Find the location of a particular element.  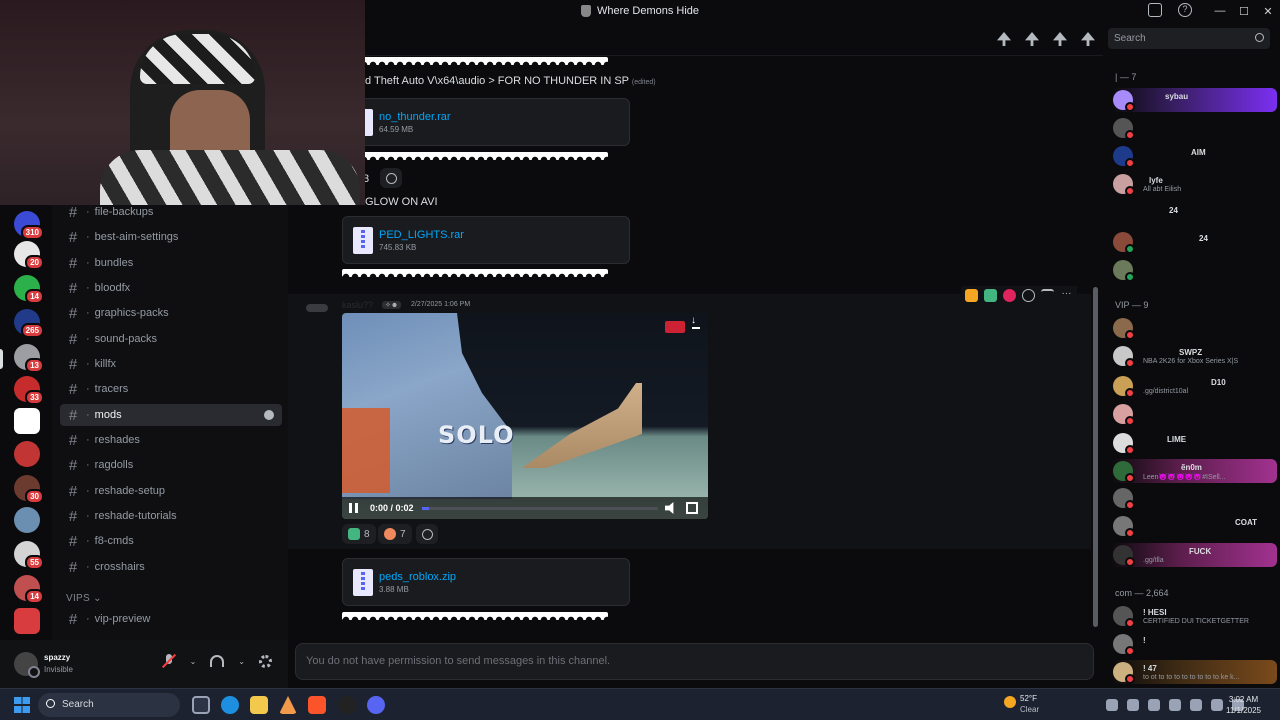

fire-reaction-icon is located at coordinates (971, 295).